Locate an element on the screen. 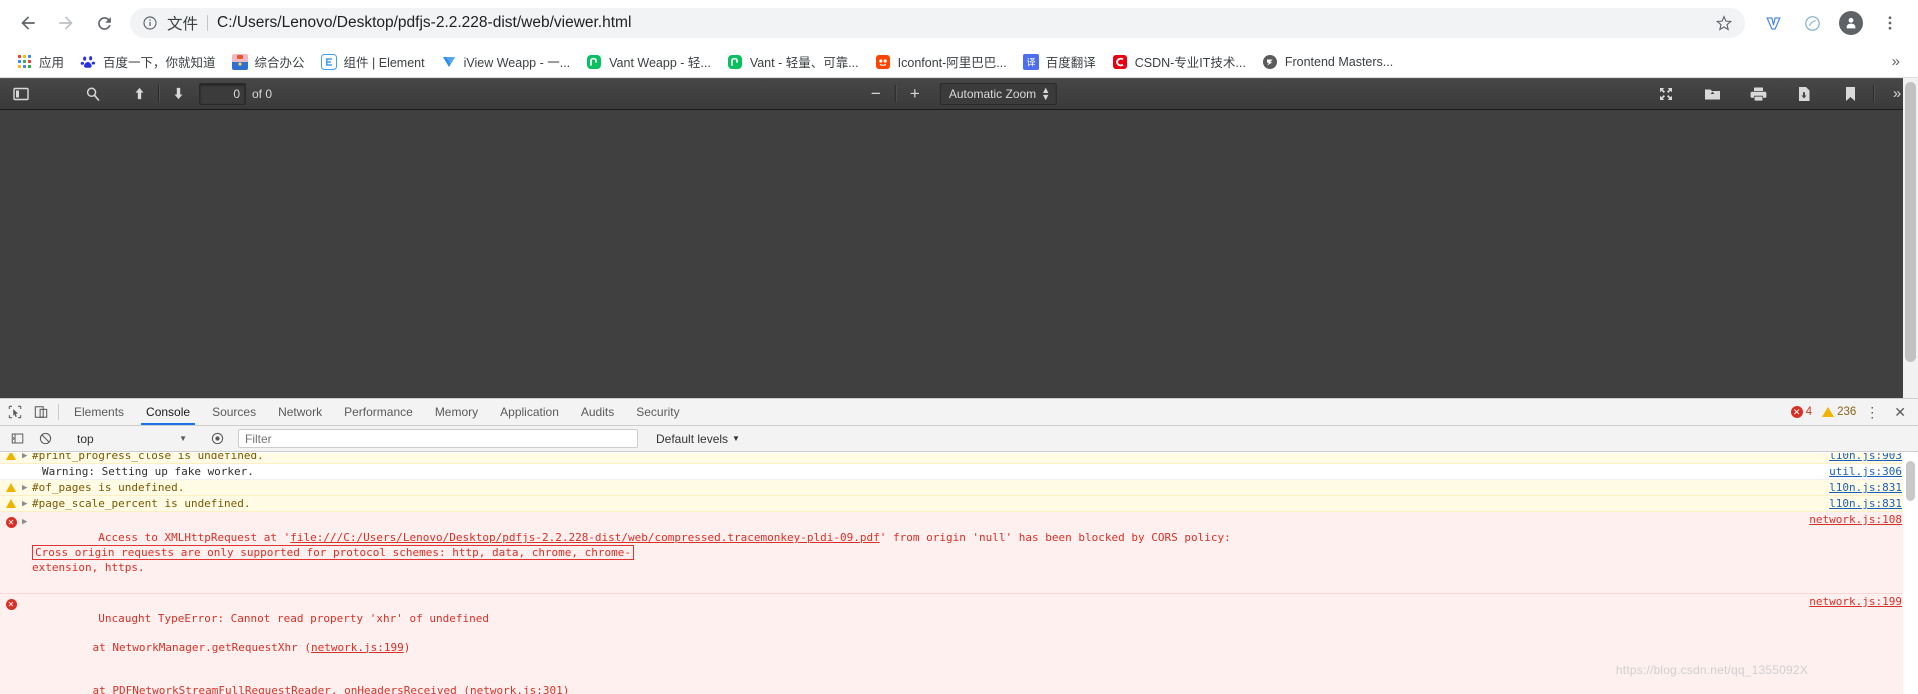 The height and width of the screenshot is (694, 1918). page-number-input is located at coordinates (222, 93).